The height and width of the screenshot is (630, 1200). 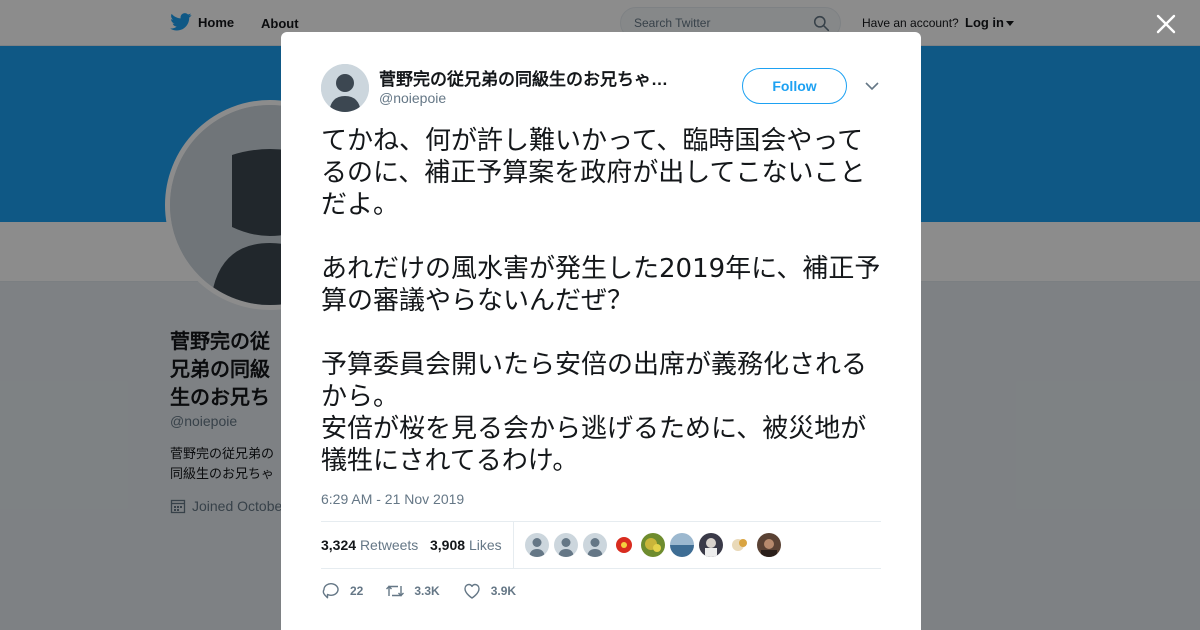 What do you see at coordinates (427, 591) in the screenshot?
I see `retweet-action-count: 3.3K` at bounding box center [427, 591].